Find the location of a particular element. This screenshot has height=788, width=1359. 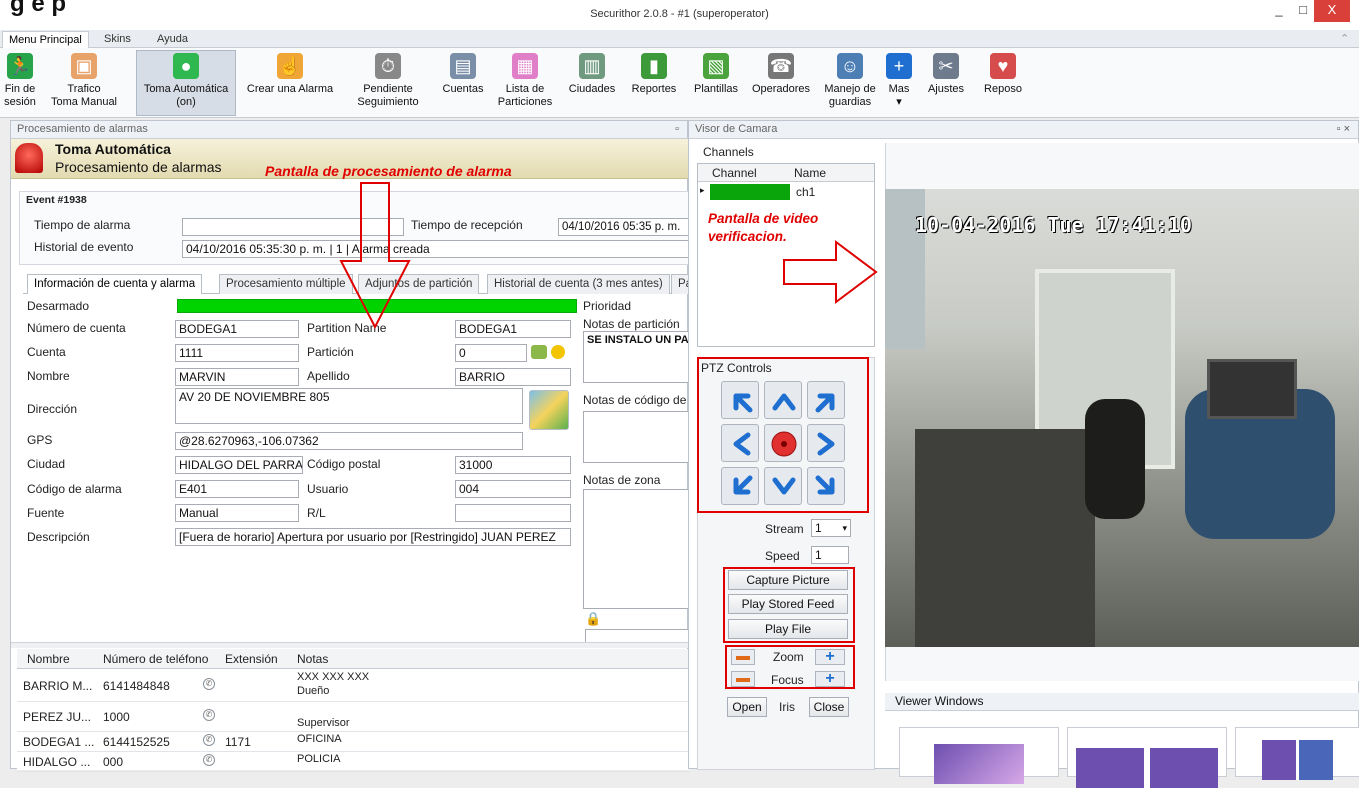

close-window-button: X is located at coordinates (1332, 11).